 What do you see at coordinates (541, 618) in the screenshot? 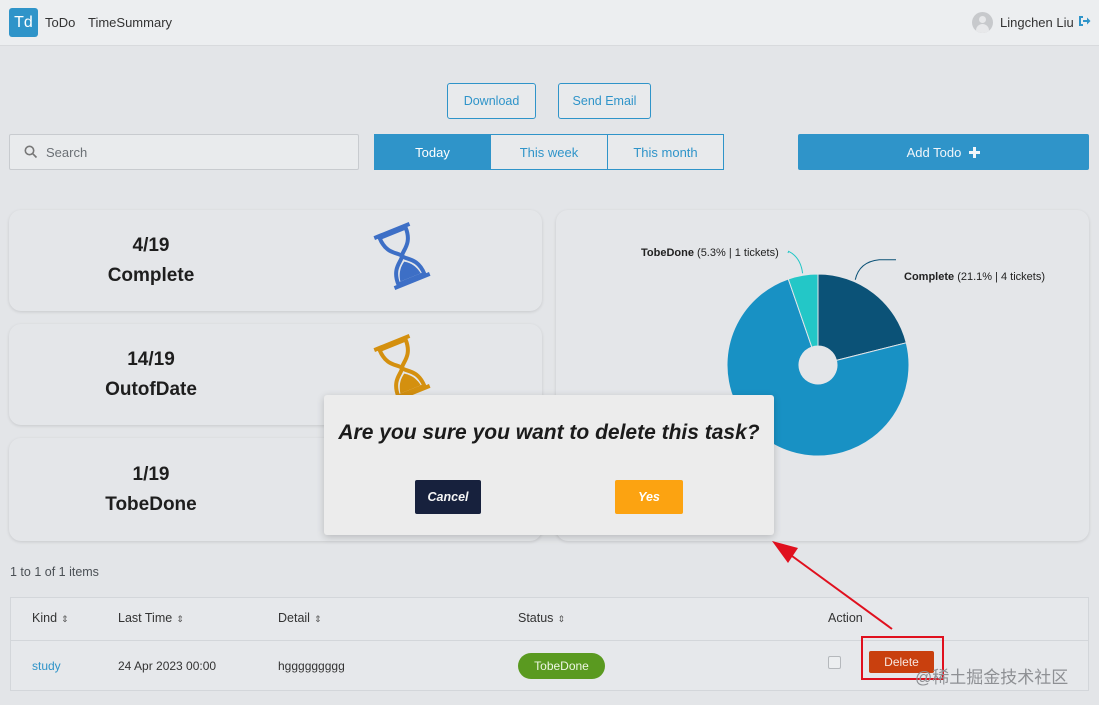
I see `column-status: Status ⇕` at bounding box center [541, 618].